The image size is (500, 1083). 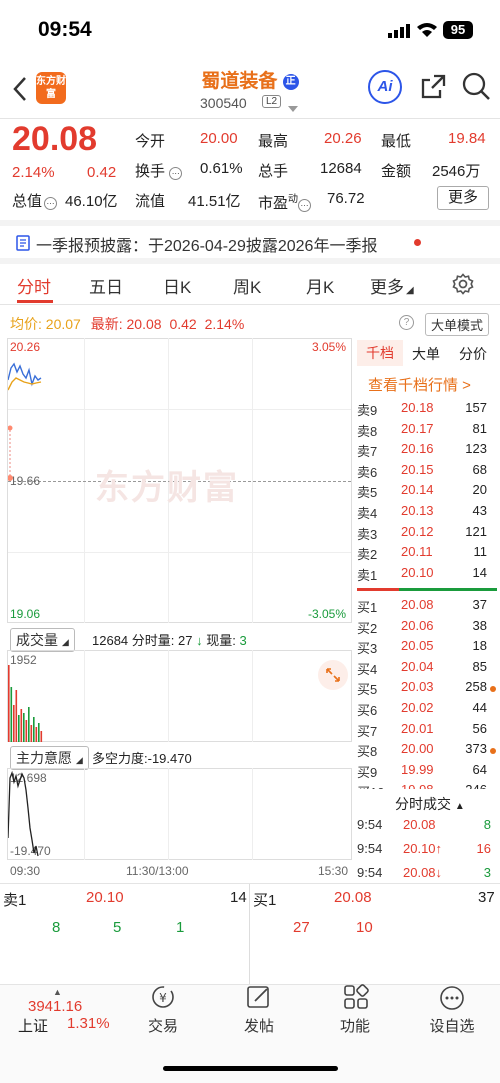 What do you see at coordinates (427, 513) in the screenshot?
I see `asks-row: 卖4 20.13 43` at bounding box center [427, 513].